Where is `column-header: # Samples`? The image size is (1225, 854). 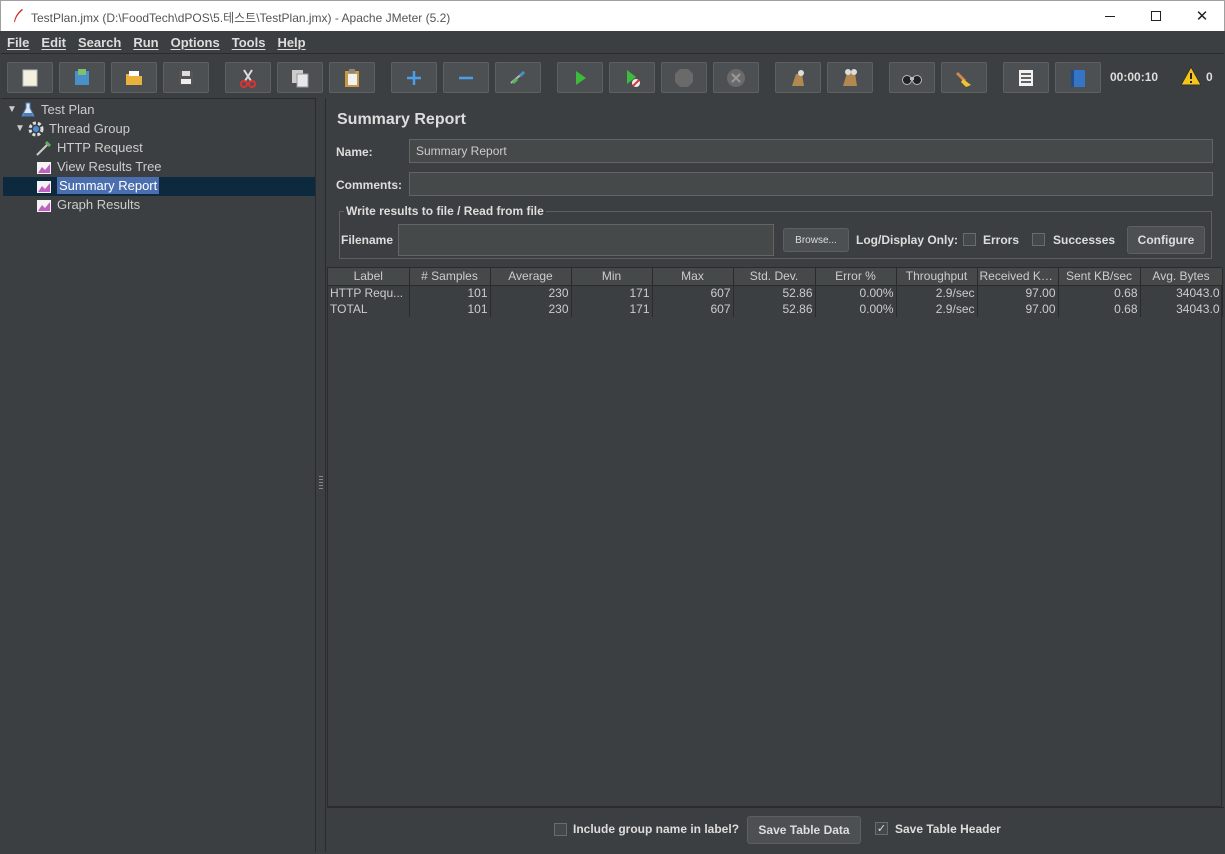 column-header: # Samples is located at coordinates (450, 277).